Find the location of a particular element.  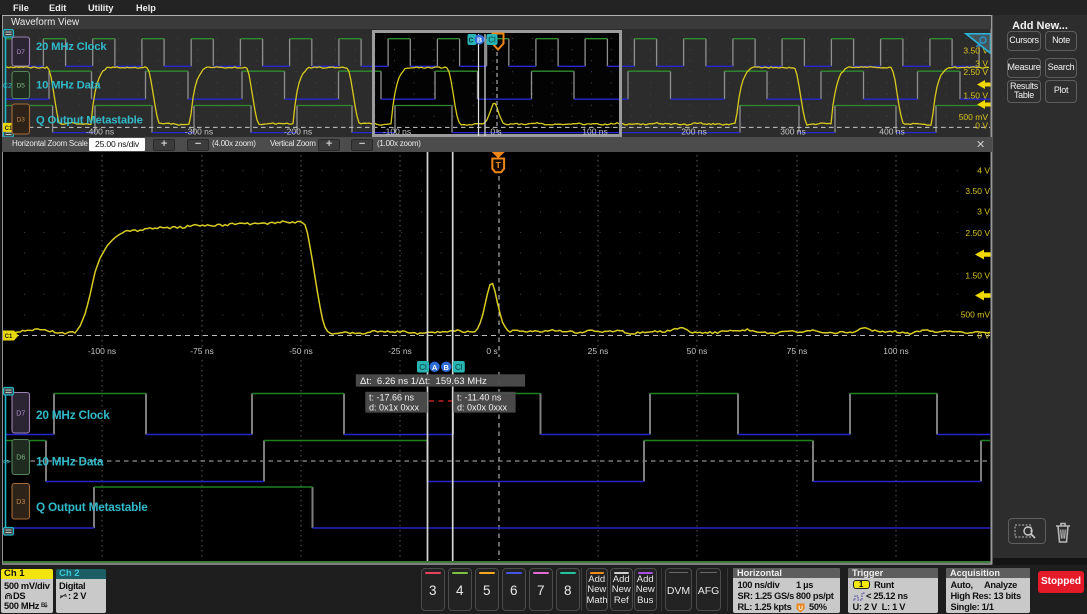

svg-text: 500 mV is located at coordinates (976, 315).